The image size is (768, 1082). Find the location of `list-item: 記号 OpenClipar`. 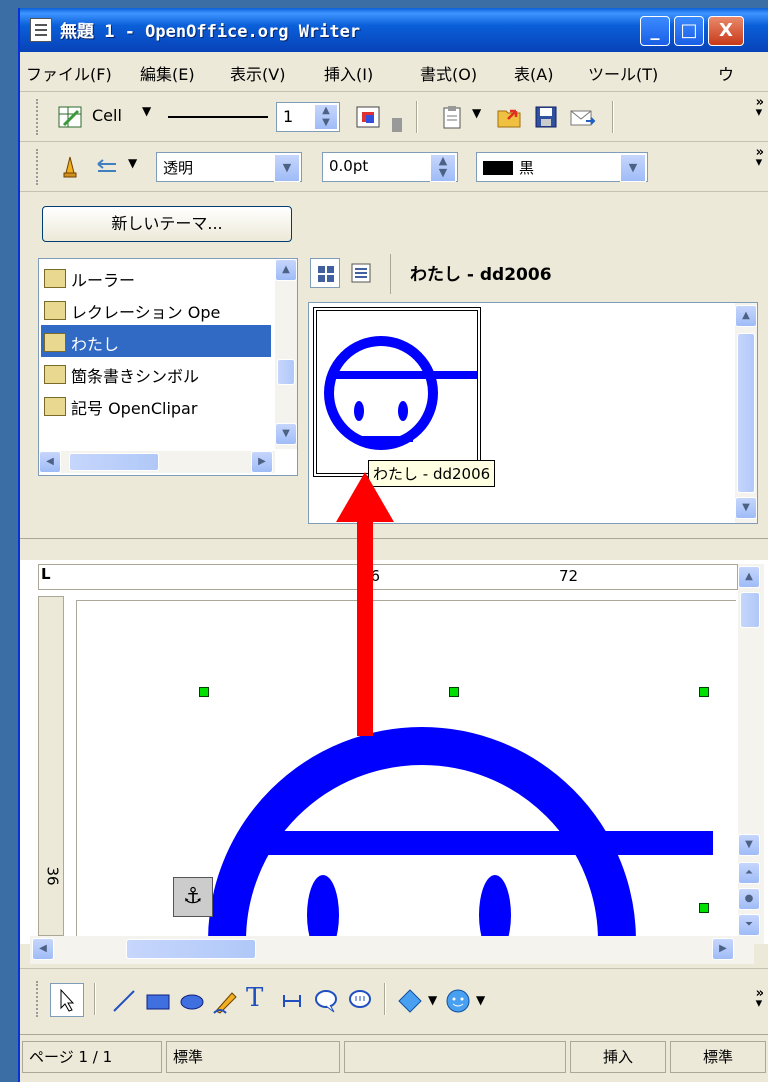

list-item: 記号 OpenClipar is located at coordinates (156, 405).